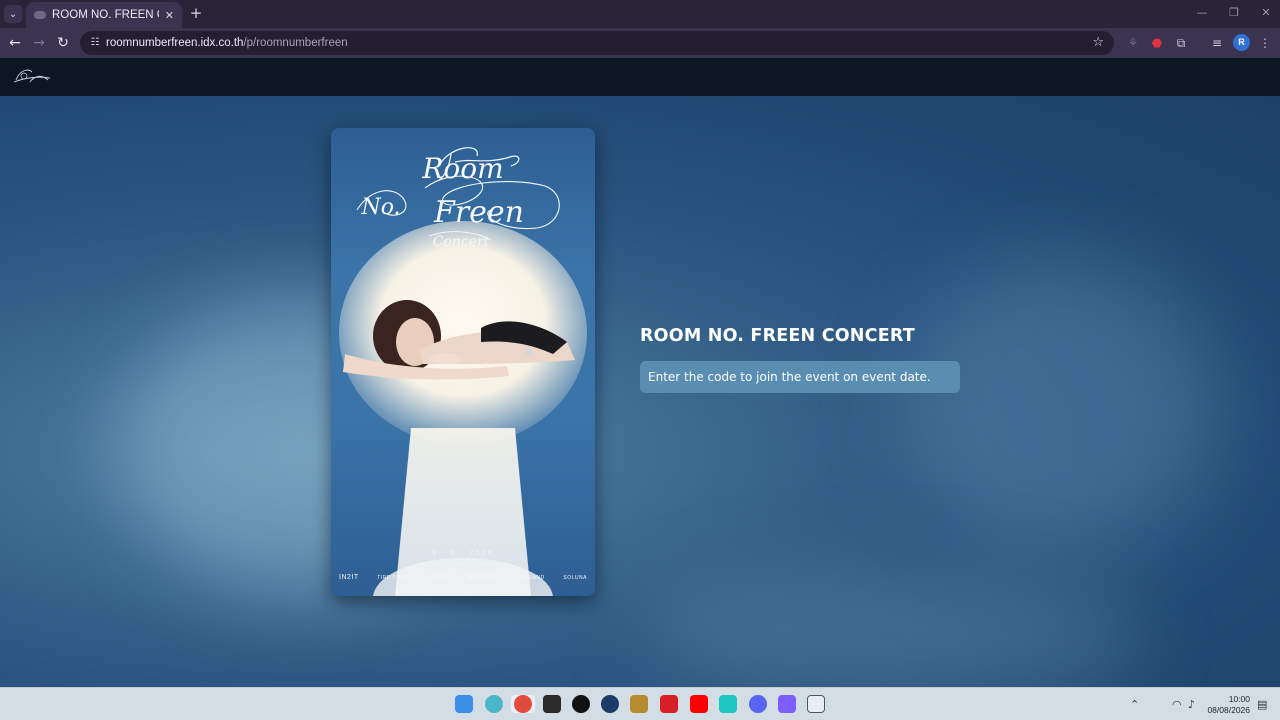 This screenshot has height=720, width=1280. I want to click on url-path: /p/roomnumberfreen, so click(295, 43).